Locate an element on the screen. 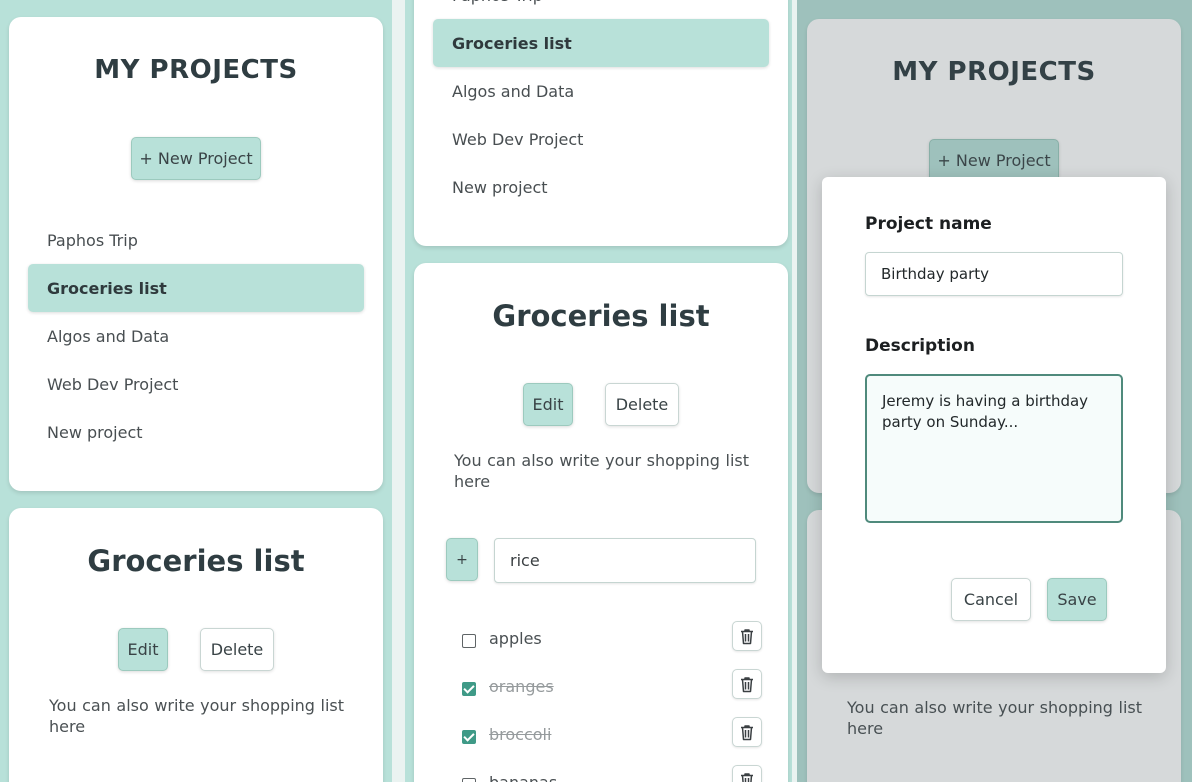  sidebar-item-paphos-trip: Paphos Trip is located at coordinates (196, 240).